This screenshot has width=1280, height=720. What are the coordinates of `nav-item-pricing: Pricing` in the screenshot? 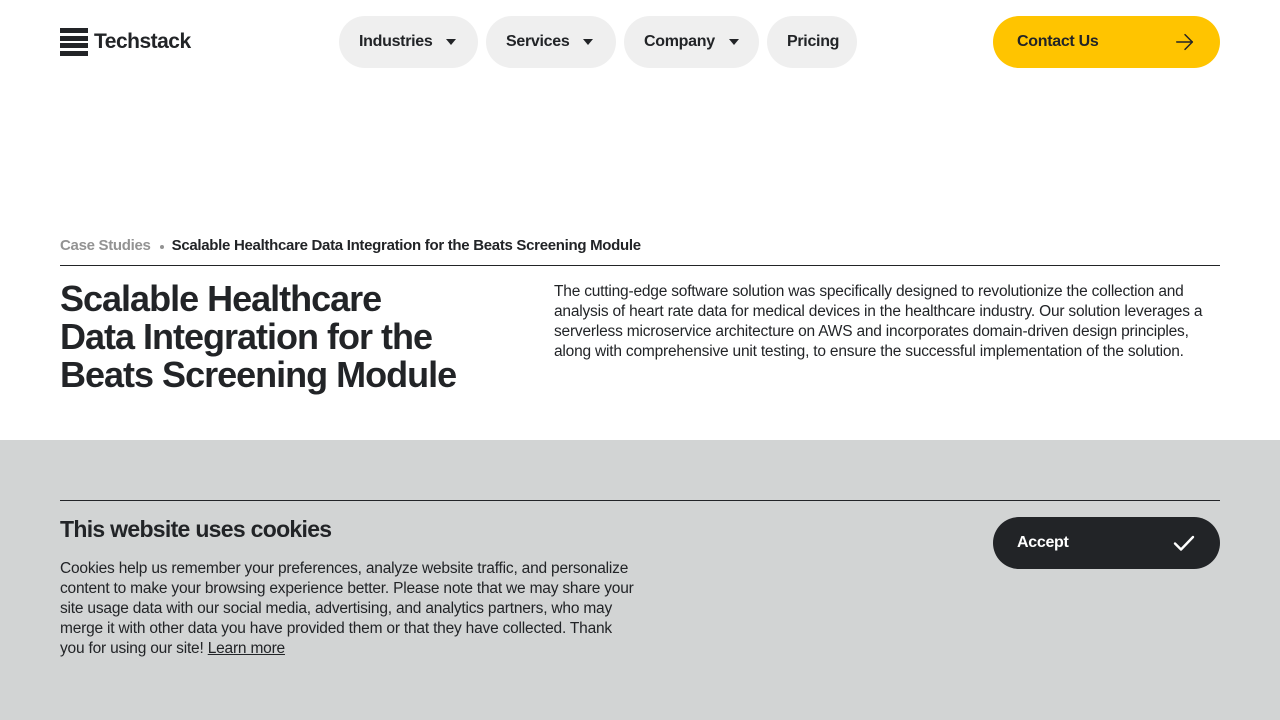 It's located at (812, 42).